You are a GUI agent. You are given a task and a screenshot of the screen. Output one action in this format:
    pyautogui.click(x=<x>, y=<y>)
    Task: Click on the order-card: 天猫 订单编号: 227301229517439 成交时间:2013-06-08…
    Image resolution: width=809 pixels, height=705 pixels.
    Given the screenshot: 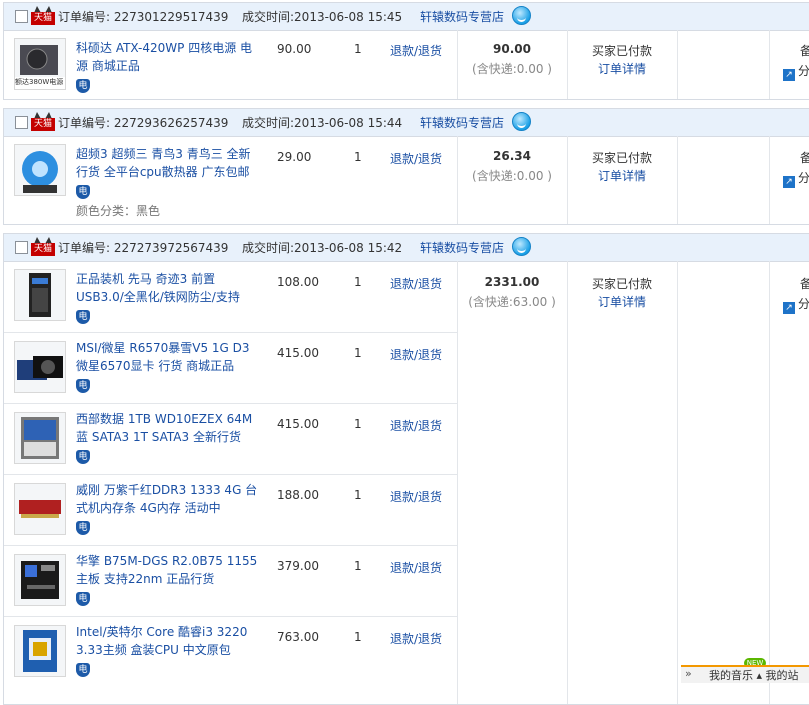 What is the action you would take?
    pyautogui.click(x=406, y=51)
    